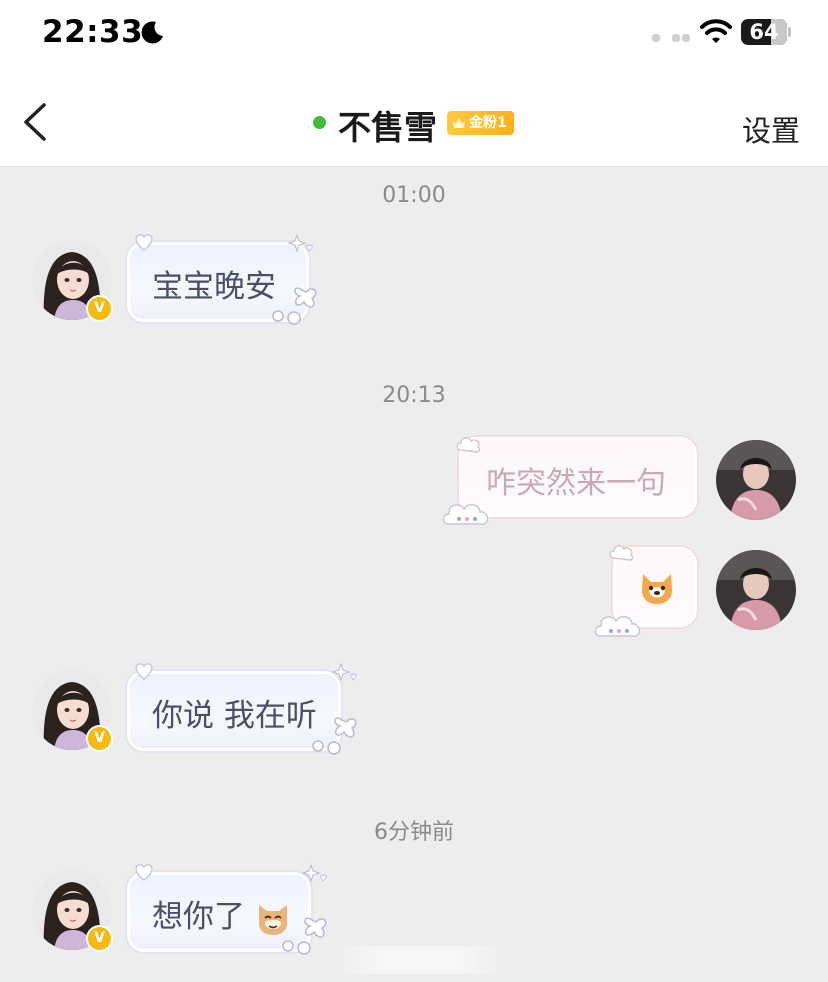  Describe the element at coordinates (771, 129) in the screenshot. I see `settings-button: 设置` at that location.